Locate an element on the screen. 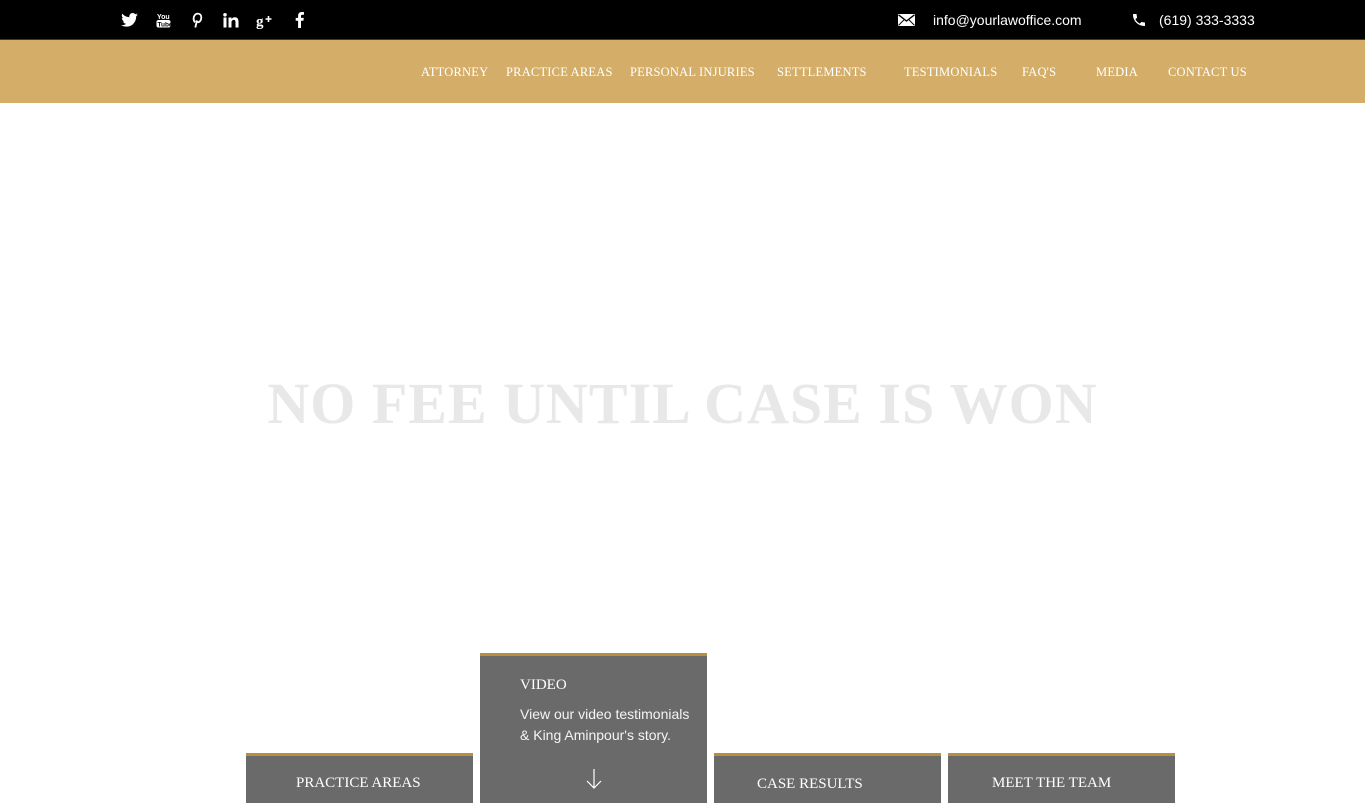 This screenshot has width=1365, height=803. svg-text: g is located at coordinates (260, 21).